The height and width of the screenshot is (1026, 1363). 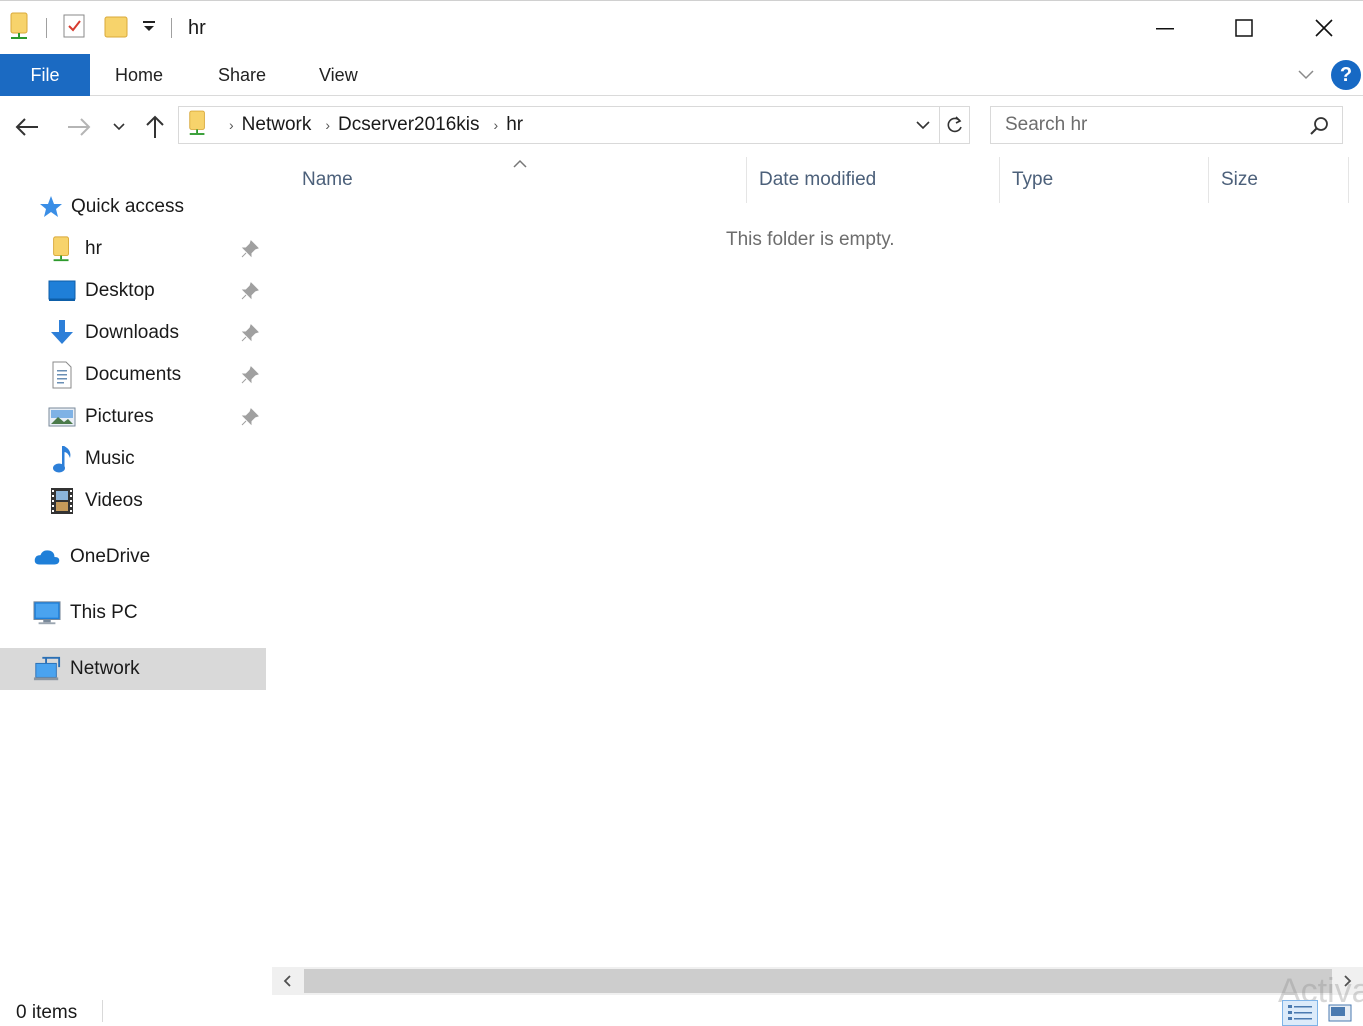 What do you see at coordinates (139, 75) in the screenshot?
I see `tab-home: Home` at bounding box center [139, 75].